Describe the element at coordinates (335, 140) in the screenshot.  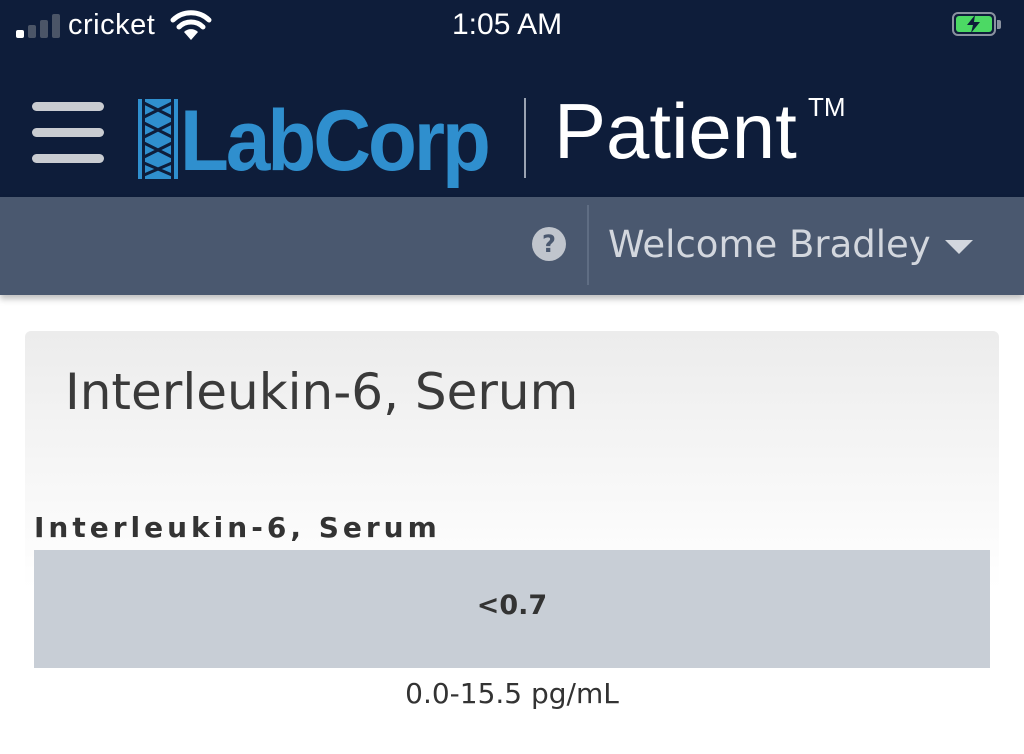
I see `labcorp-logo-text: LabCorp` at that location.